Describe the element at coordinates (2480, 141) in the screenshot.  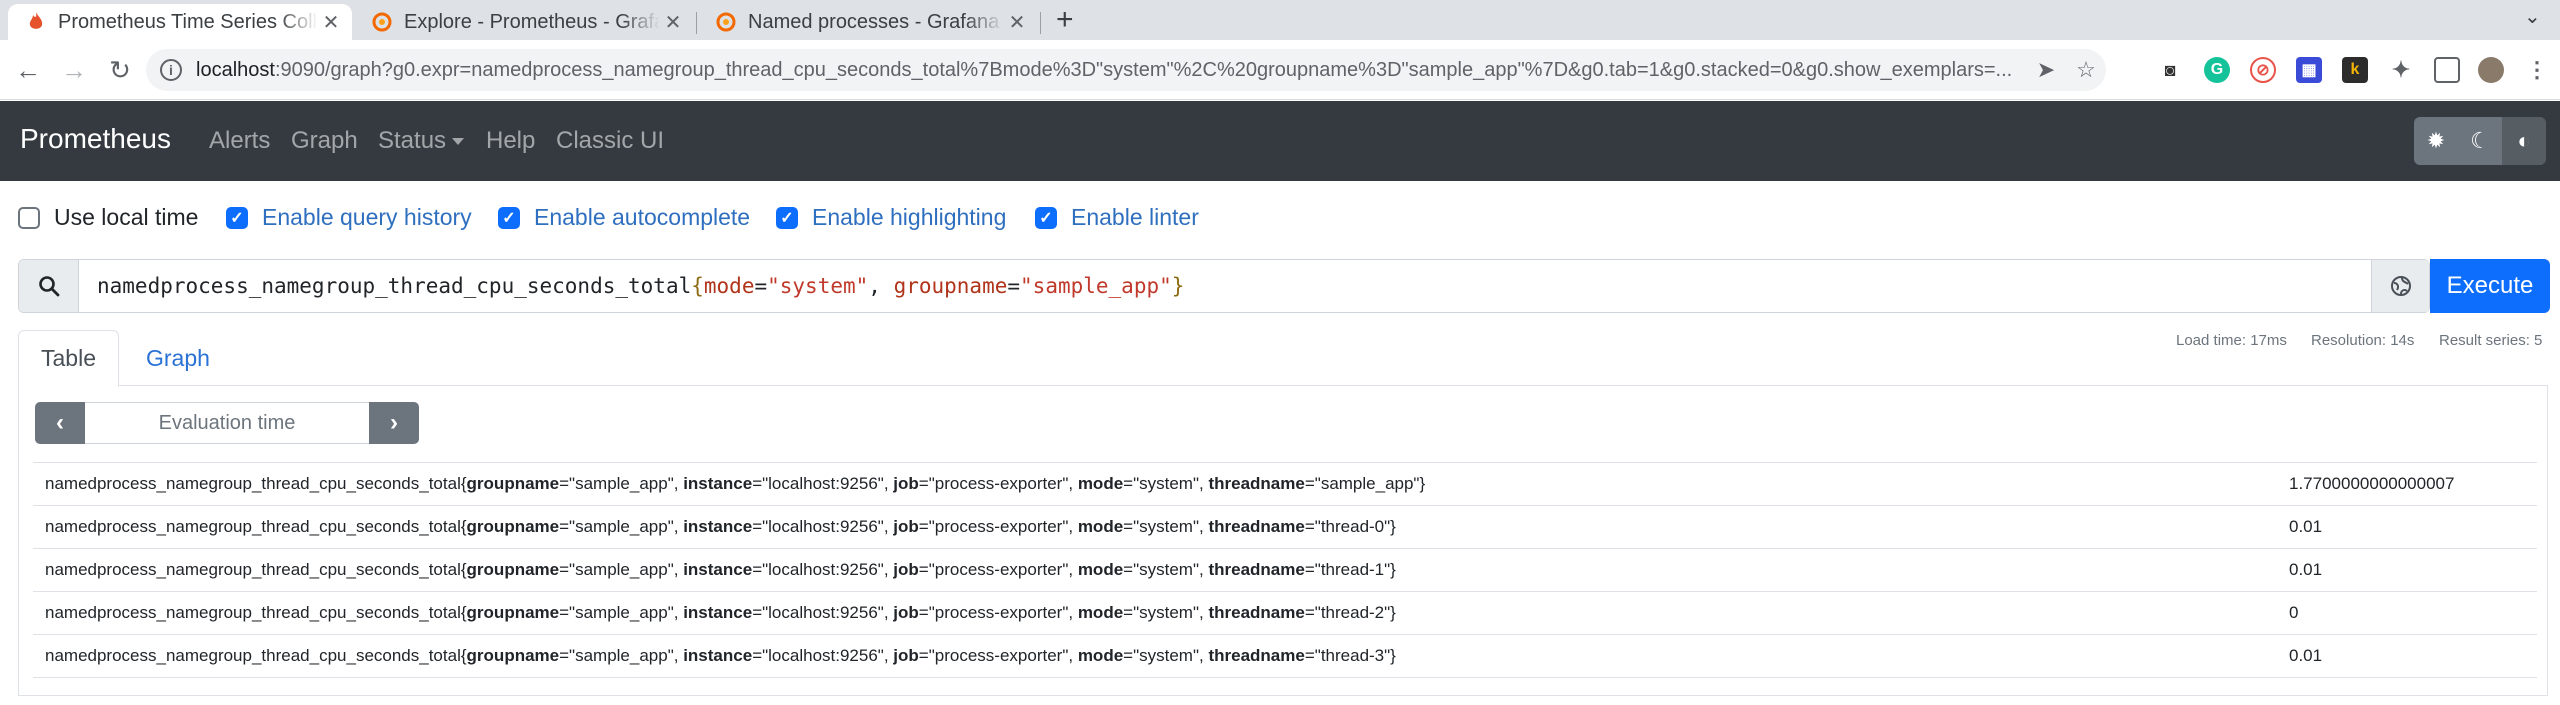
I see `dark-theme-moon-icon: ☾` at that location.